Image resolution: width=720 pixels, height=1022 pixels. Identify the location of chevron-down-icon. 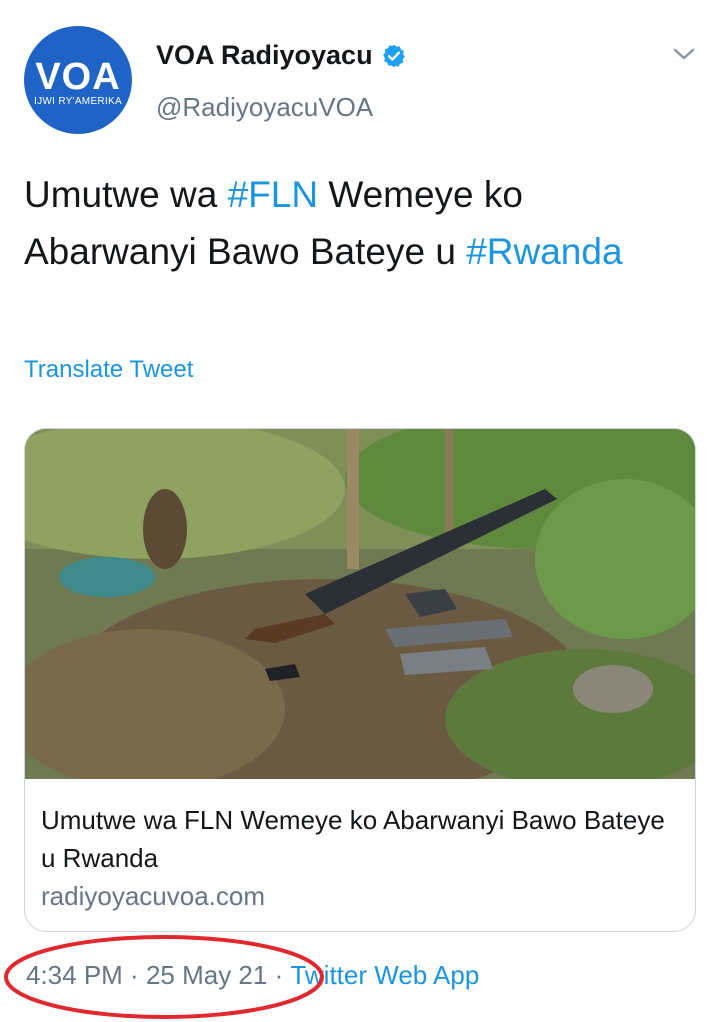
(684, 54).